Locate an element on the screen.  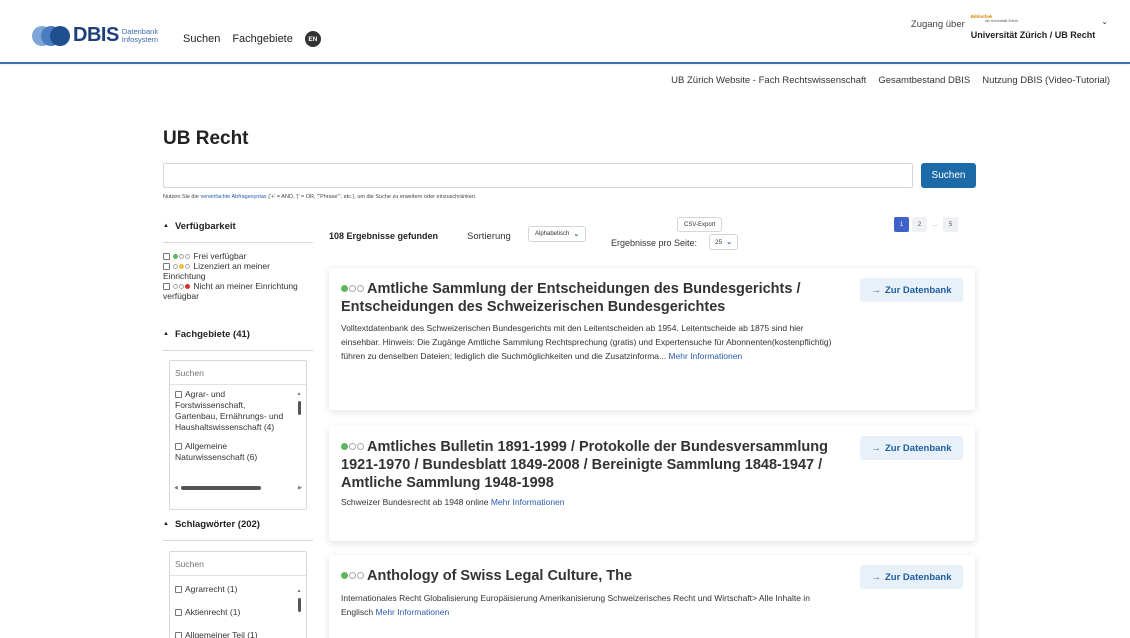
sort-select: Alphabetisch ⌄ is located at coordinates (557, 234).